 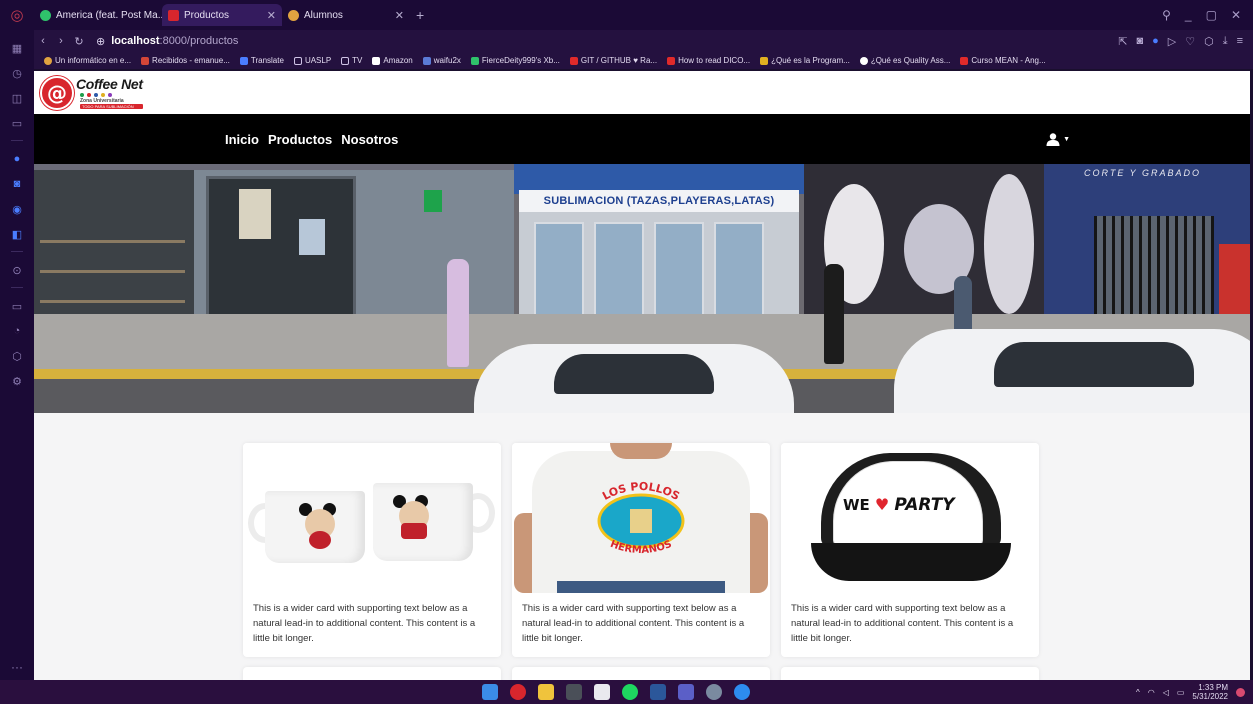 I want to click on download-icon: ⤓, so click(x=1225, y=41).